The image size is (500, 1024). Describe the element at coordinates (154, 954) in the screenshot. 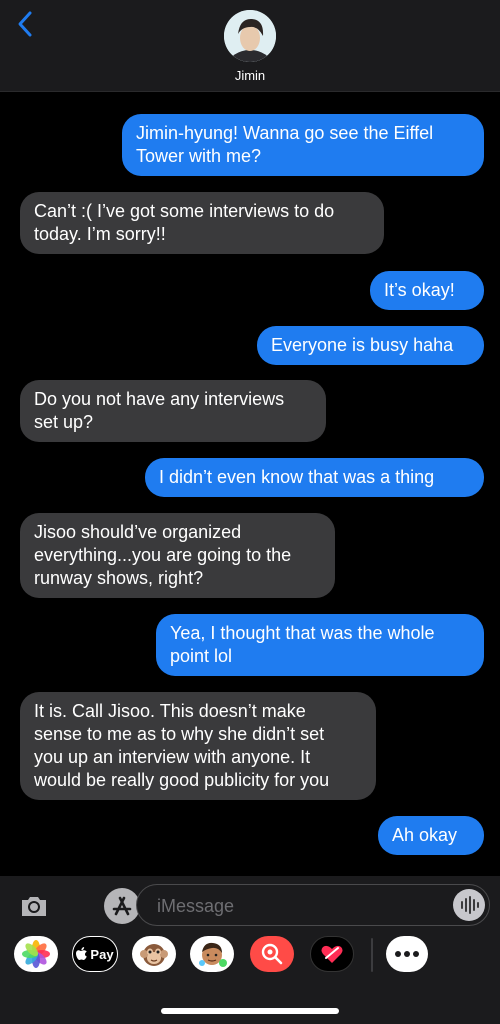

I see `animoji-icon` at that location.